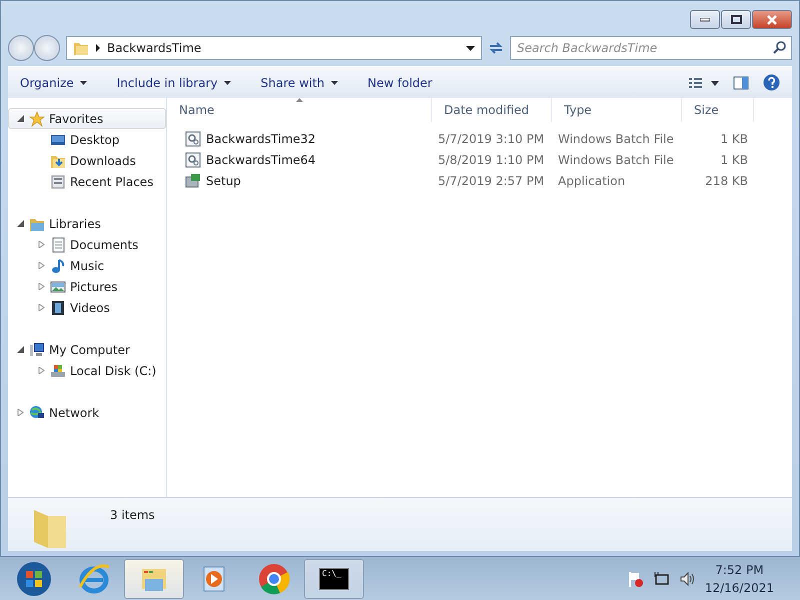 The image size is (800, 600). I want to click on star-icon, so click(37, 118).